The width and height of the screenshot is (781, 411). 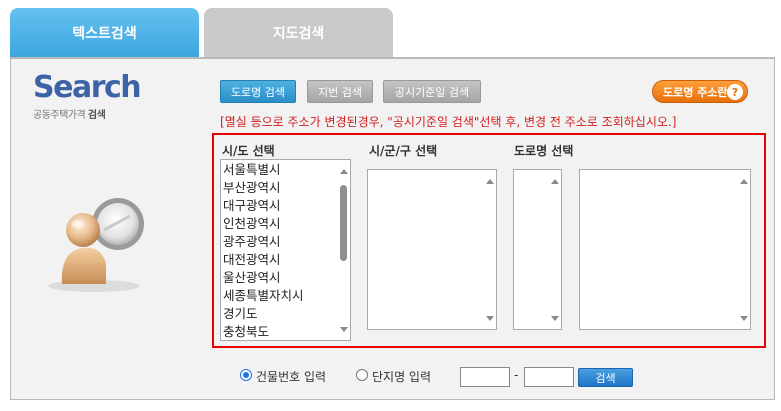 I want to click on building-number-radio-label: 건물번호 입력, so click(x=291, y=376).